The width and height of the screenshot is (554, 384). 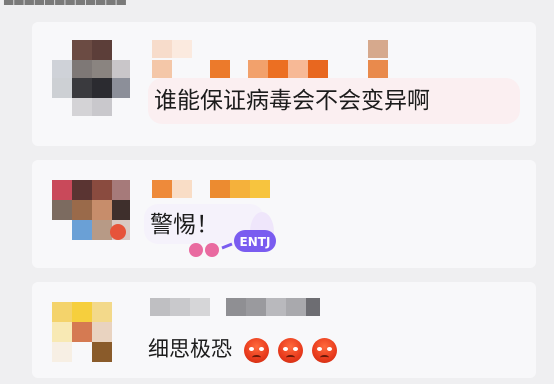 What do you see at coordinates (255, 242) in the screenshot?
I see `sticker-label: ENTJ` at bounding box center [255, 242].